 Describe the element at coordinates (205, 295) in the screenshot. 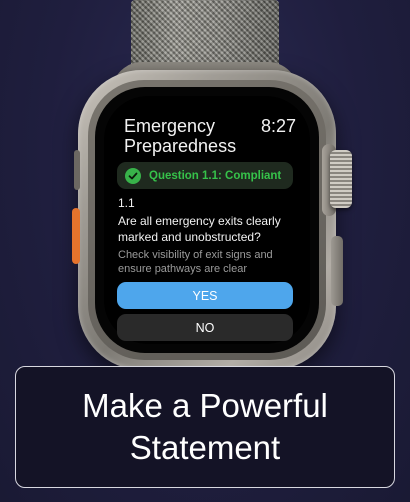

I see `yes-button: YES` at that location.